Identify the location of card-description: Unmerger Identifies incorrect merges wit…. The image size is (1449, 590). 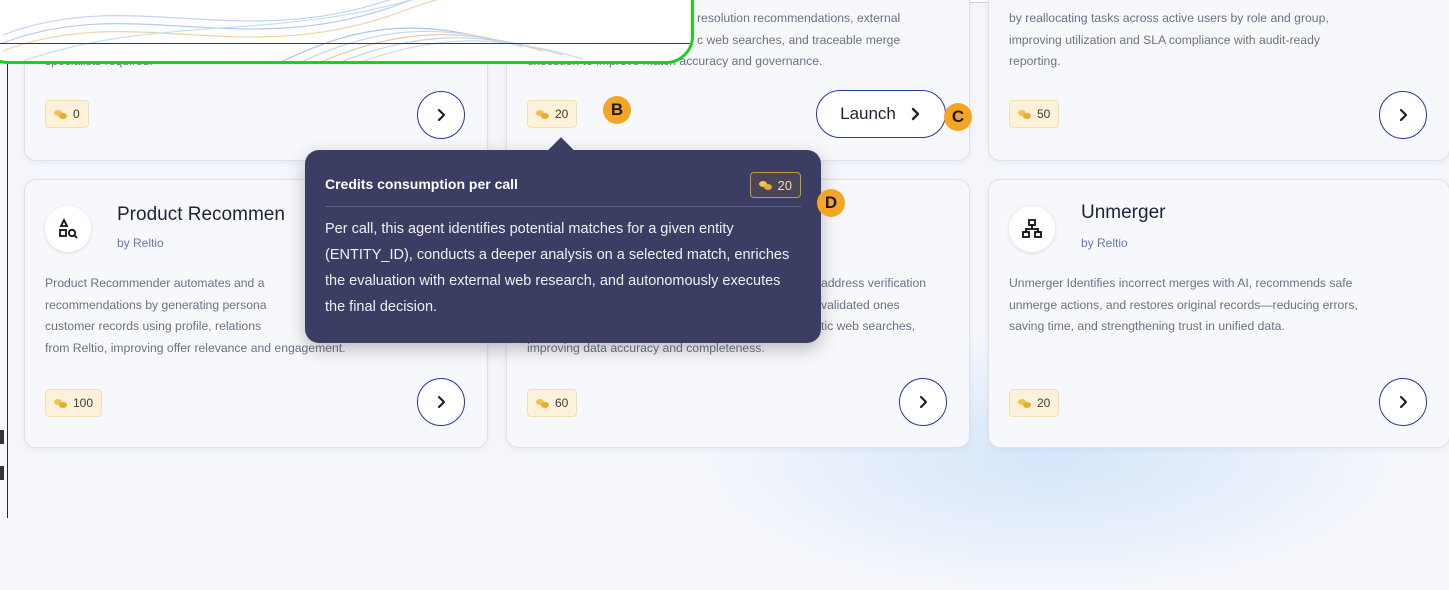
(1183, 304).